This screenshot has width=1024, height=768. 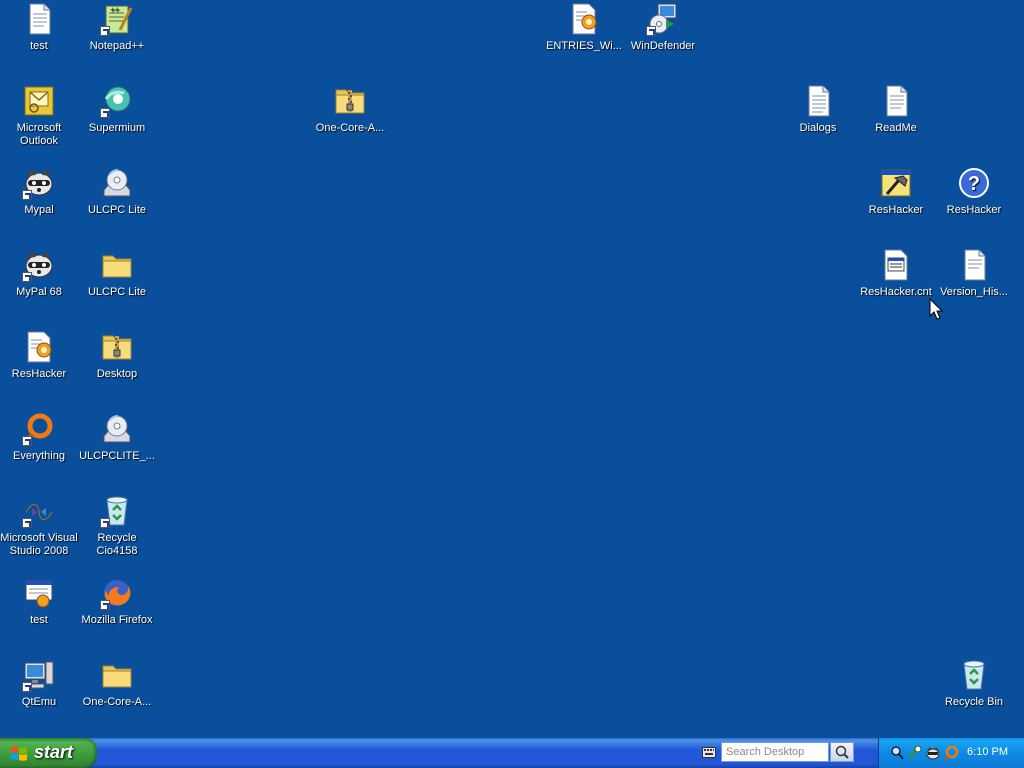 What do you see at coordinates (39, 292) in the screenshot?
I see `icon-label: MyPal 68` at bounding box center [39, 292].